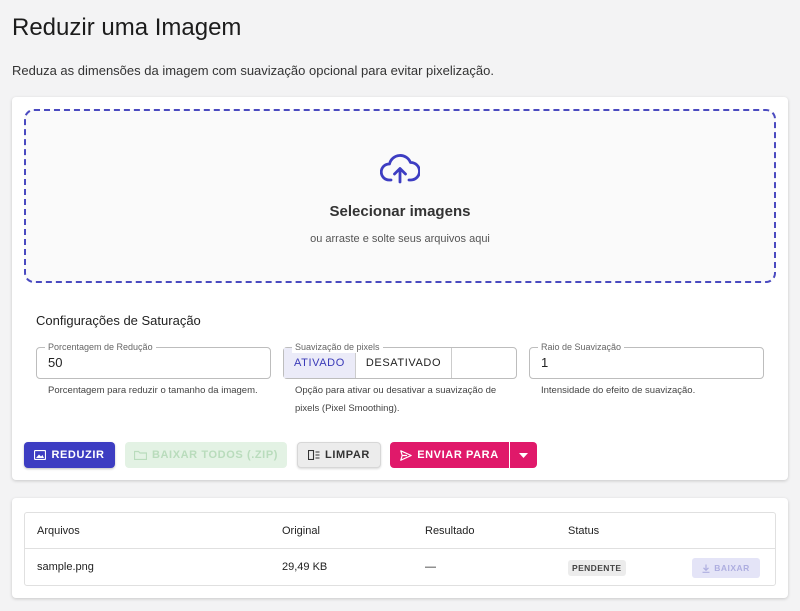  What do you see at coordinates (65, 567) in the screenshot?
I see `file-name: sample.png` at bounding box center [65, 567].